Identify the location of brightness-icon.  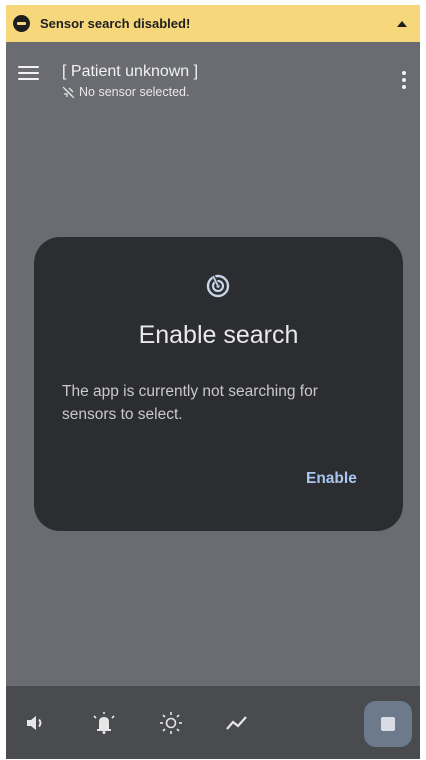
(171, 723).